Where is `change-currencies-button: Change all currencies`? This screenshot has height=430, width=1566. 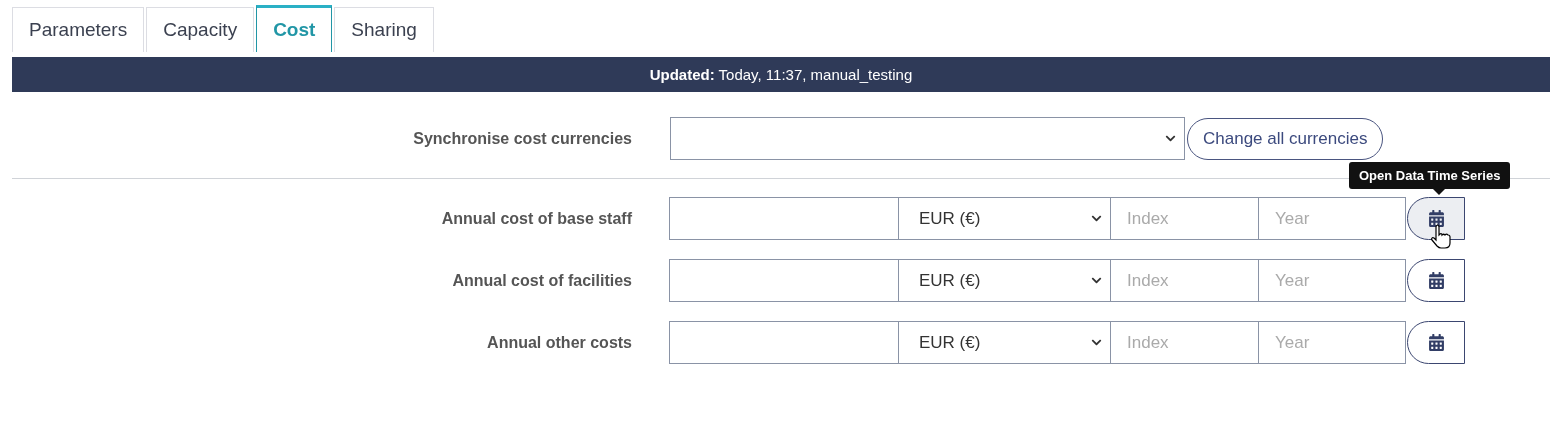
change-currencies-button: Change all currencies is located at coordinates (1285, 138).